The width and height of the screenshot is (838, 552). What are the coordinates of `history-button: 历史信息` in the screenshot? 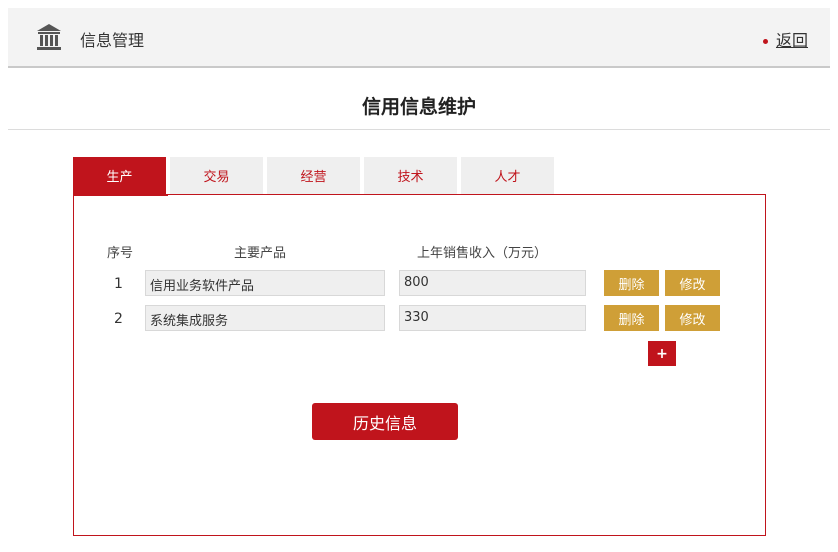 It's located at (385, 421).